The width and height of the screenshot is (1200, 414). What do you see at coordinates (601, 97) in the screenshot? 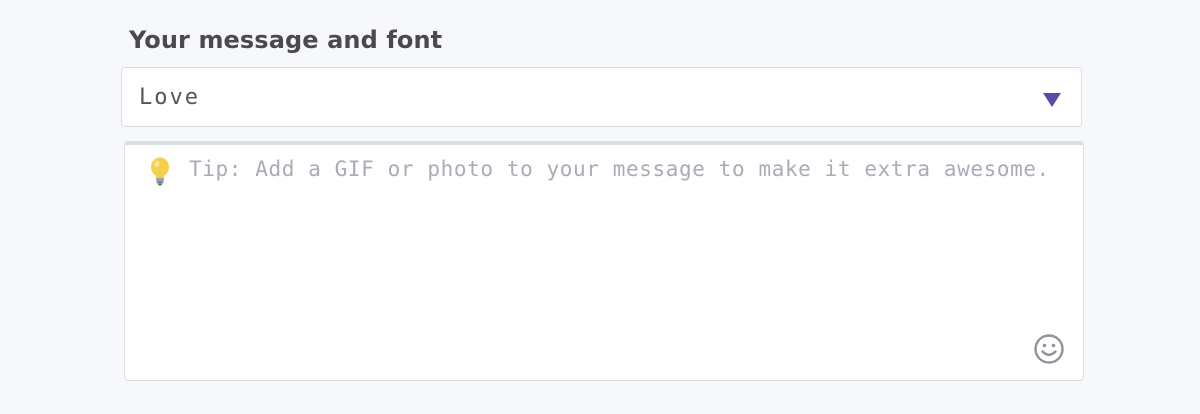
I see `font-select: Love` at bounding box center [601, 97].